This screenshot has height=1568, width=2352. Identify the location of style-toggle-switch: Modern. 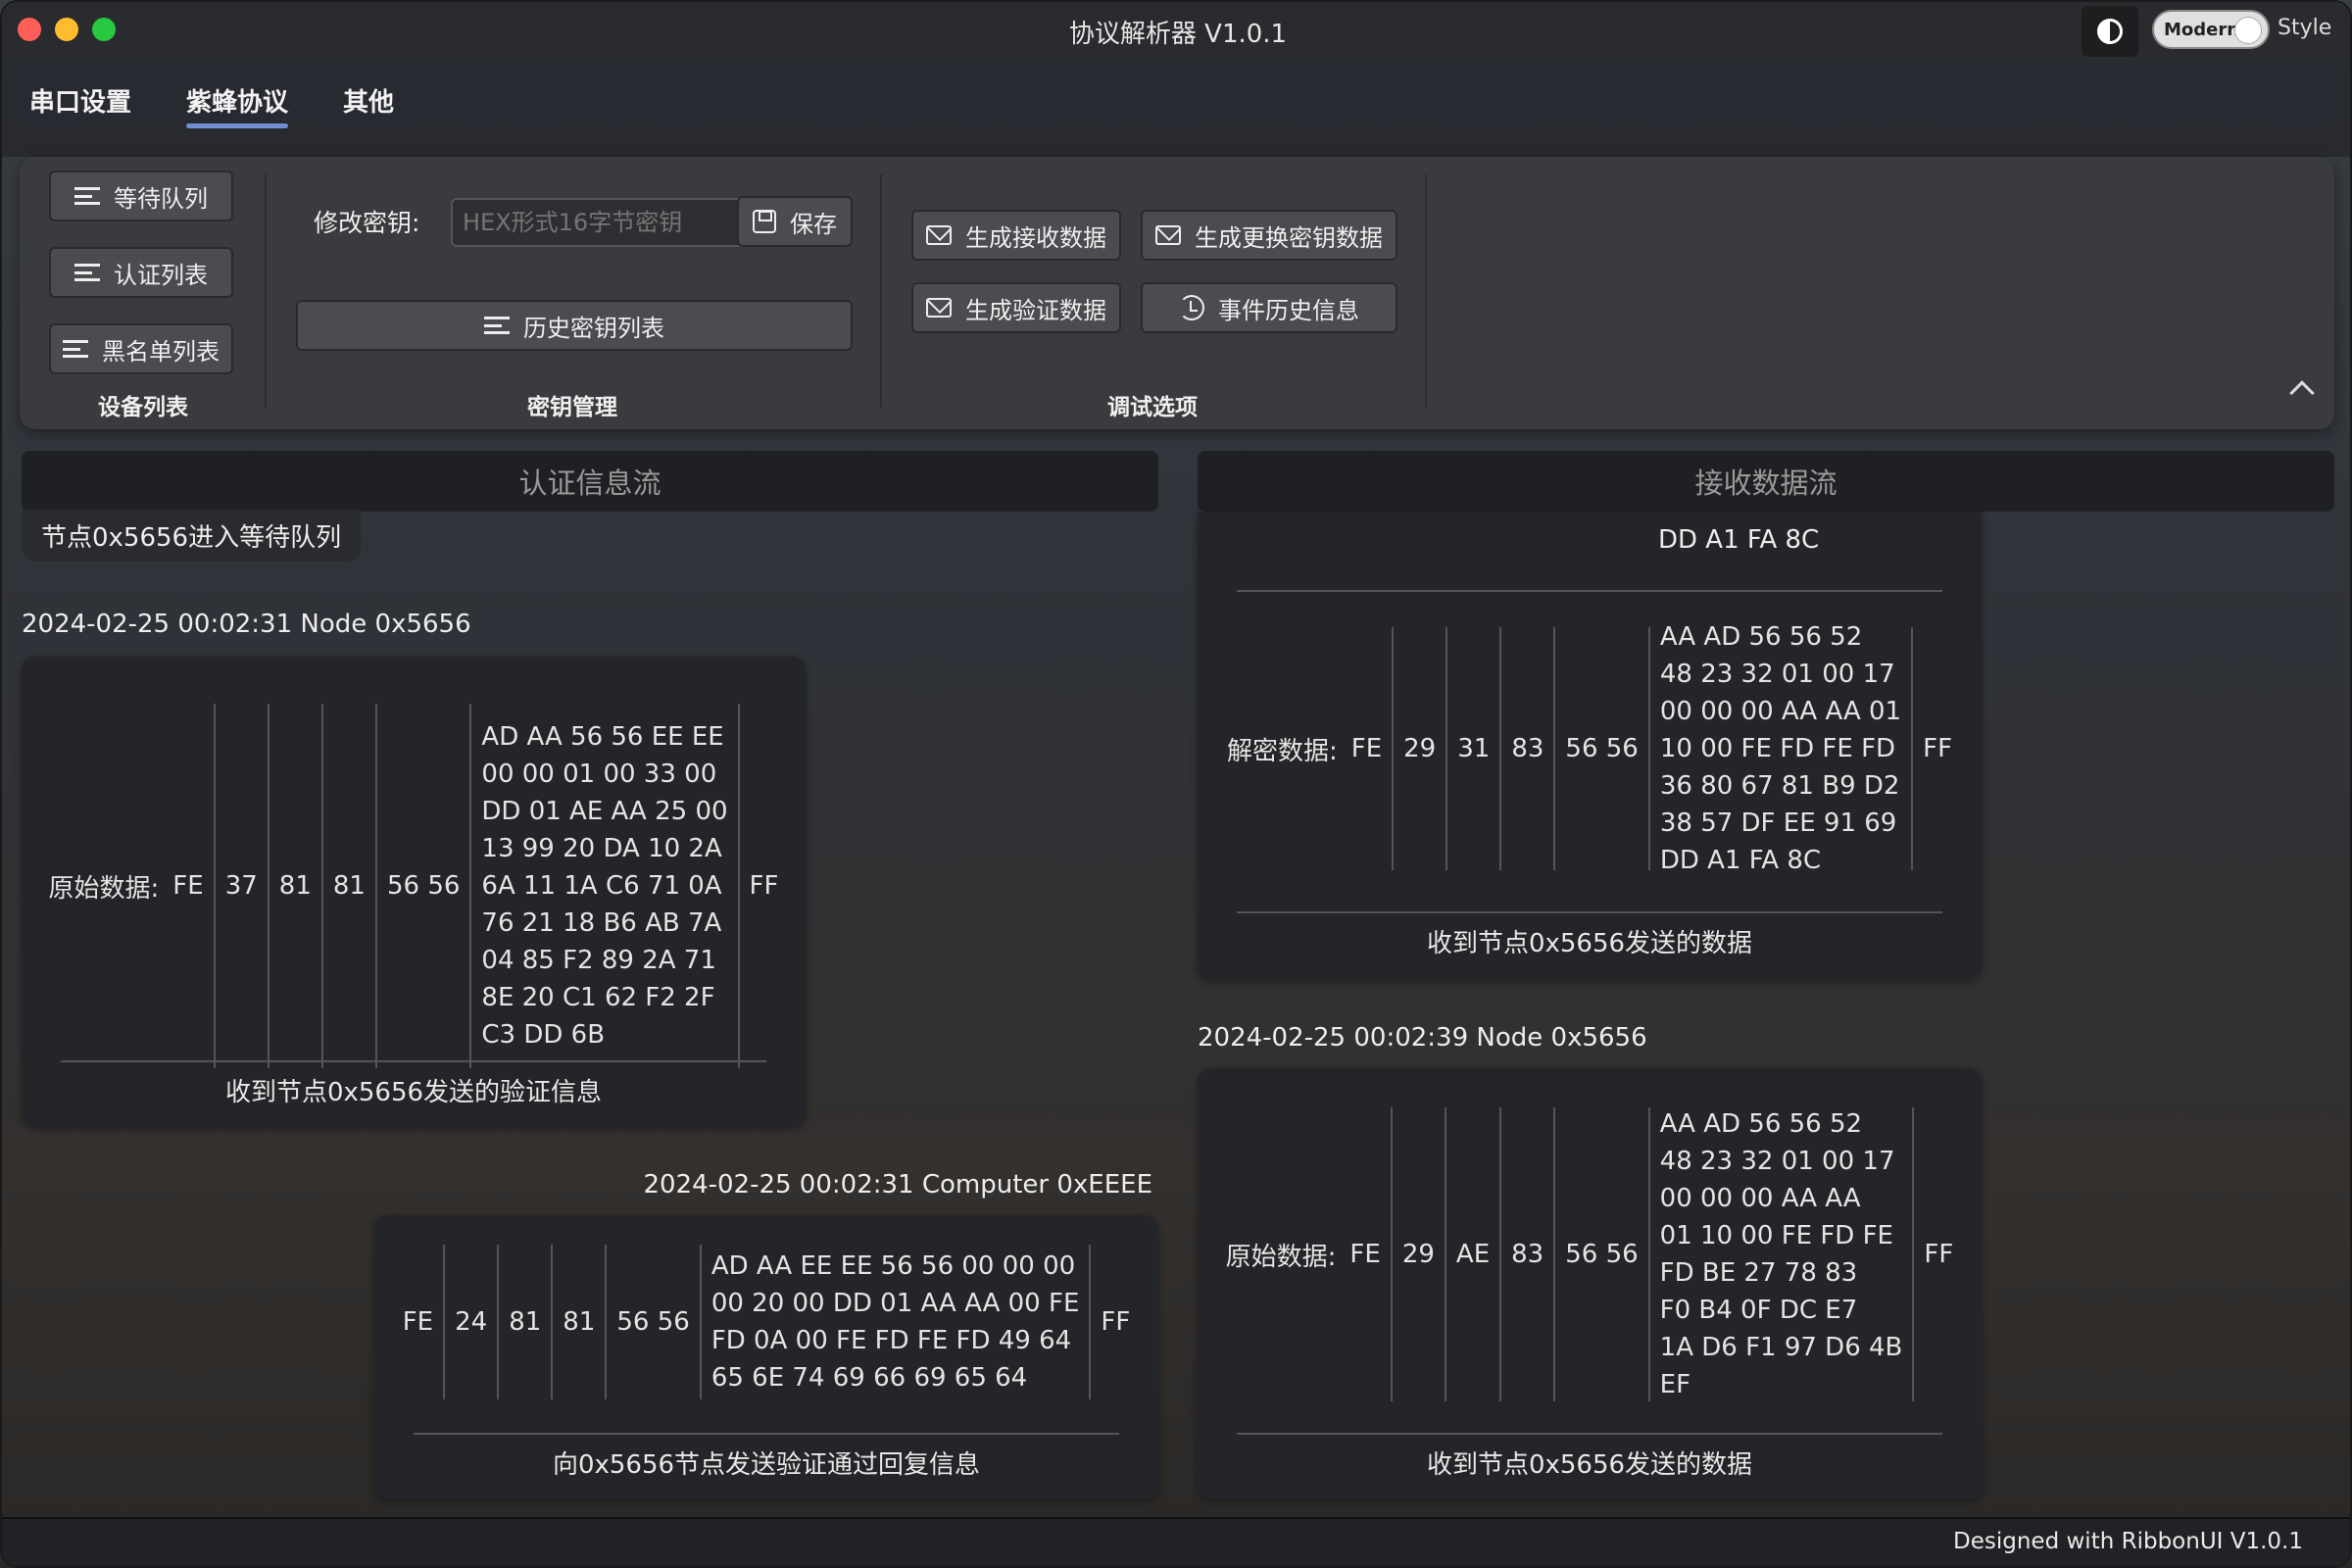
(2211, 29).